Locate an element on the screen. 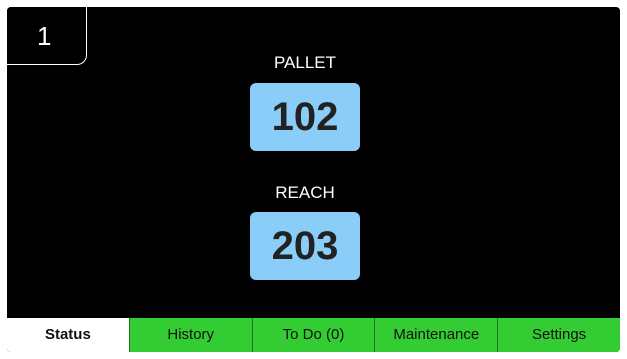 The width and height of the screenshot is (627, 359). reach-value: 203 is located at coordinates (305, 246).